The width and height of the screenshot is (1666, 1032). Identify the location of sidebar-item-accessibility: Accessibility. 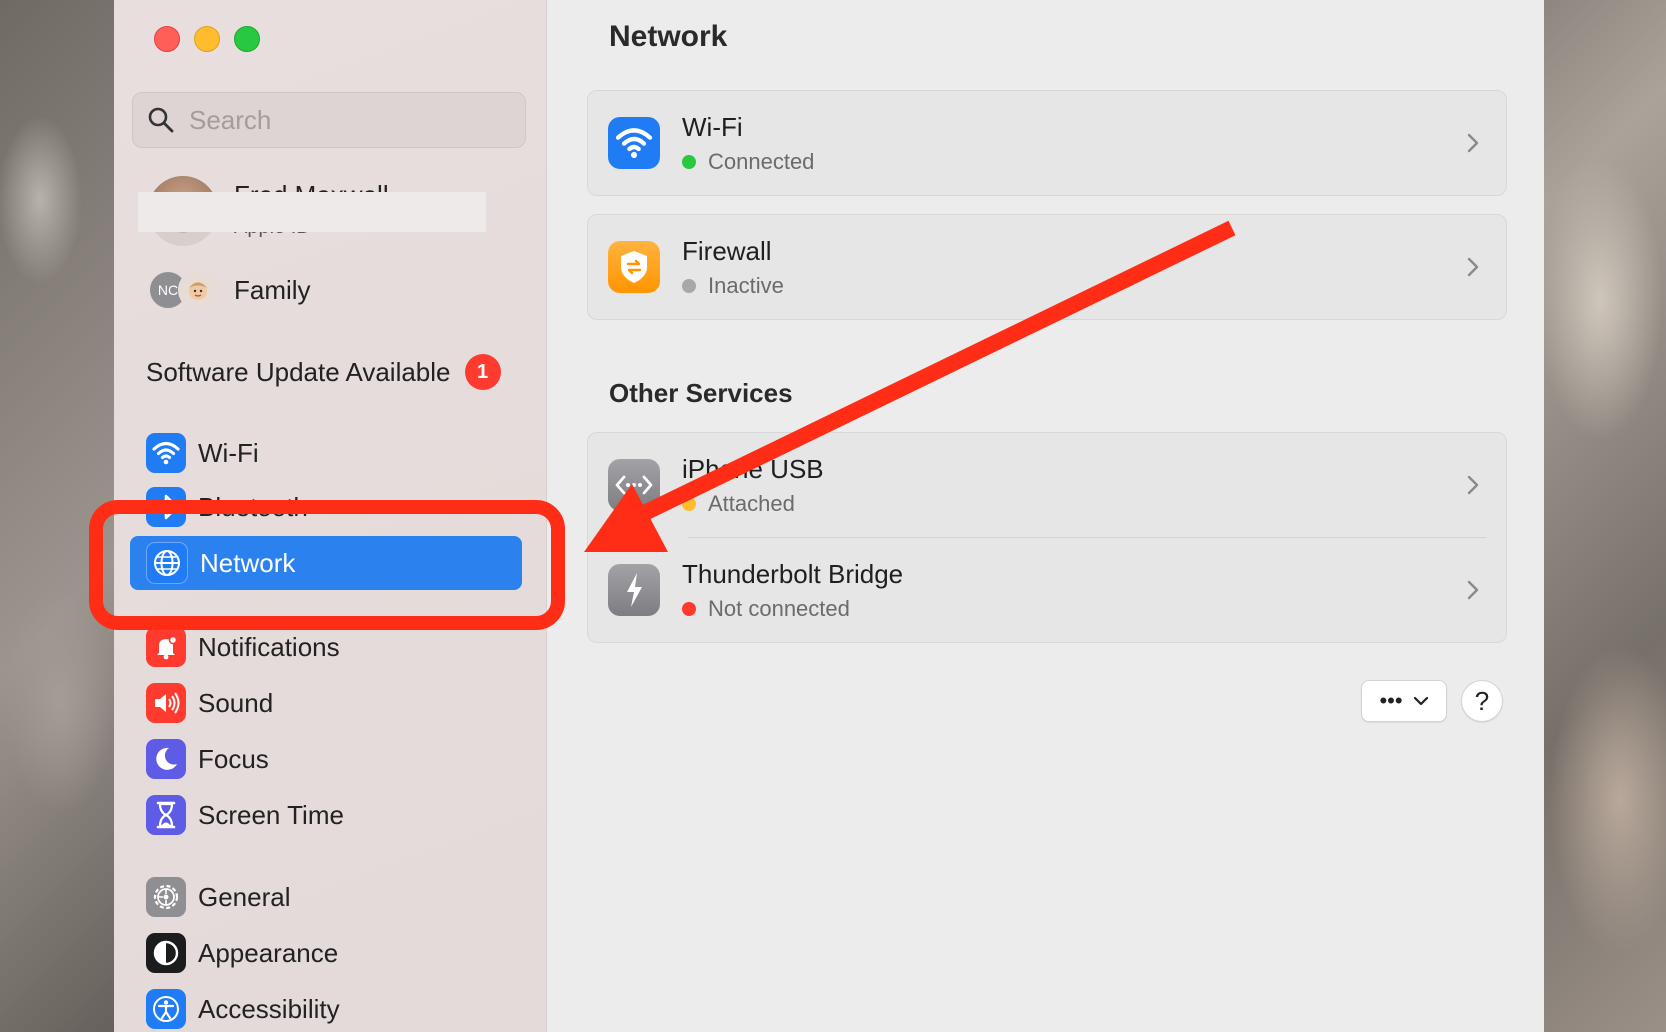
(326, 1007).